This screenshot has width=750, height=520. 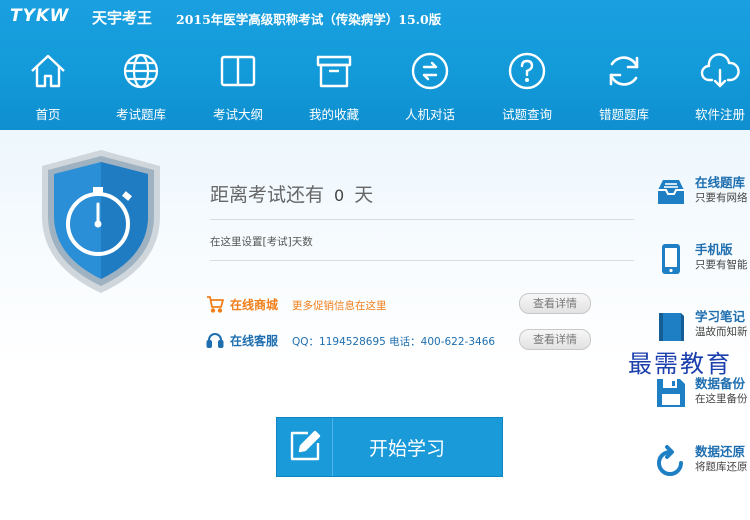 What do you see at coordinates (364, 195) in the screenshot?
I see `countdown-unit: 天` at bounding box center [364, 195].